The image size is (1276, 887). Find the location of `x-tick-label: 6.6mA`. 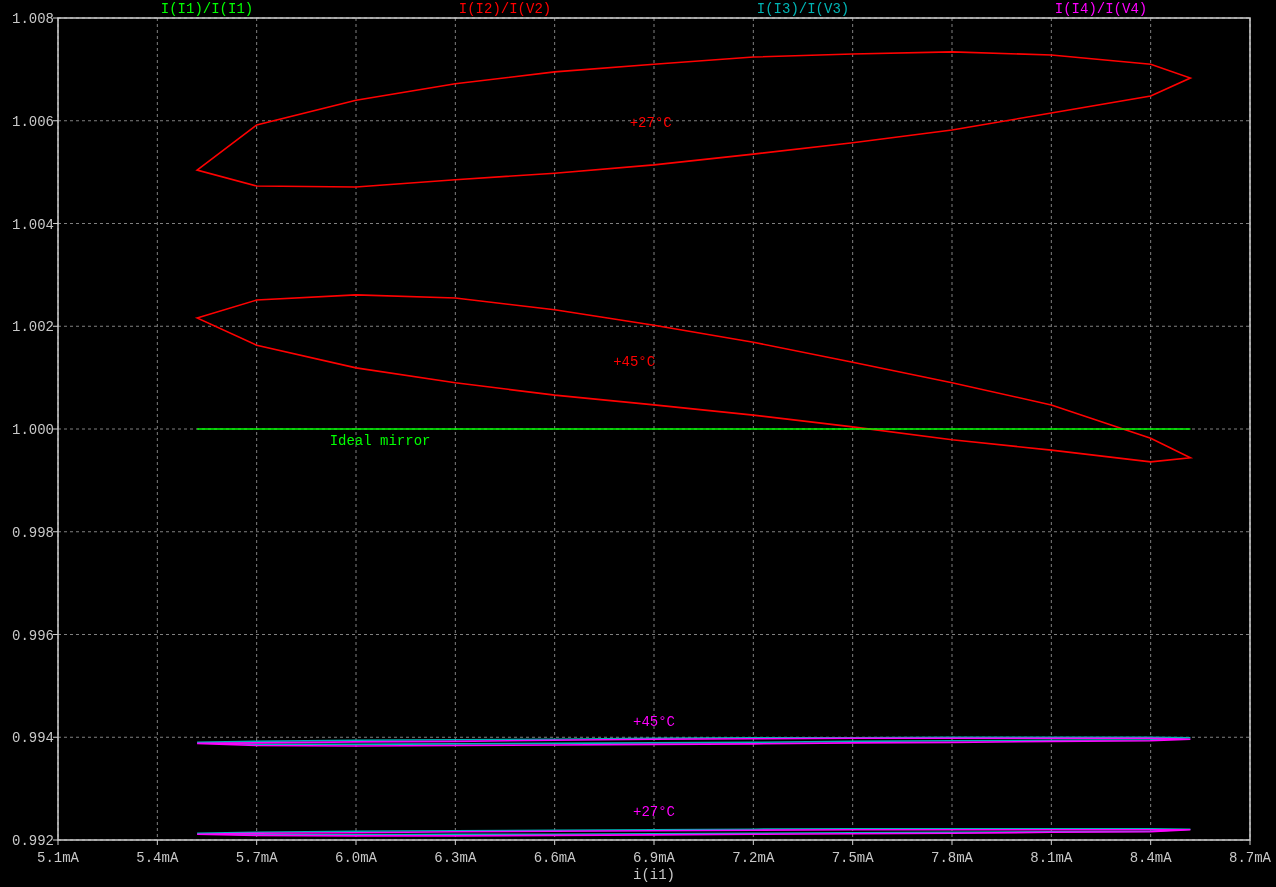

x-tick-label: 6.6mA is located at coordinates (554, 858).